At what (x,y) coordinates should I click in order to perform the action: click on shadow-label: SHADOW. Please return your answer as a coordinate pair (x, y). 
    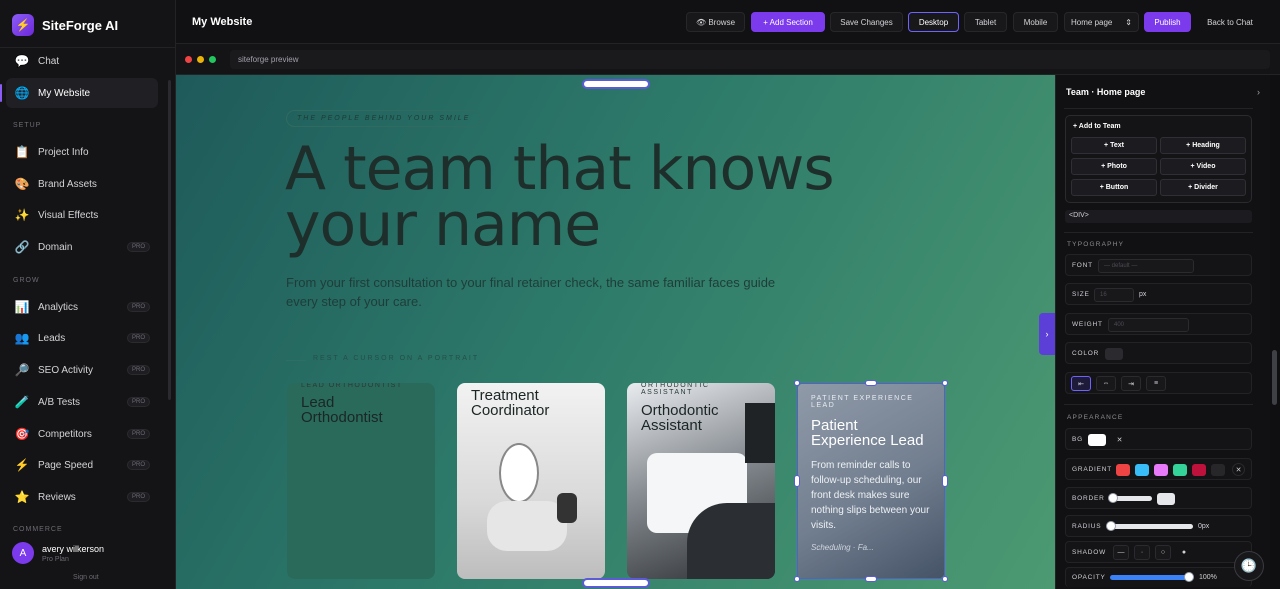
    Looking at the image, I should click on (1089, 552).